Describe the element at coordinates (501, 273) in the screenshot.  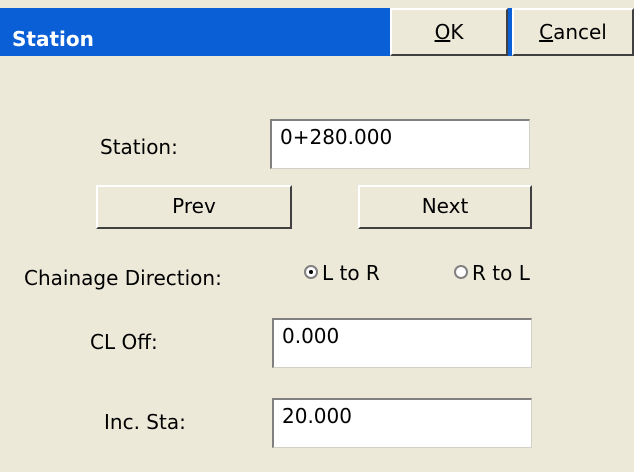
I see `radio-r-to-l-label: R to L` at that location.